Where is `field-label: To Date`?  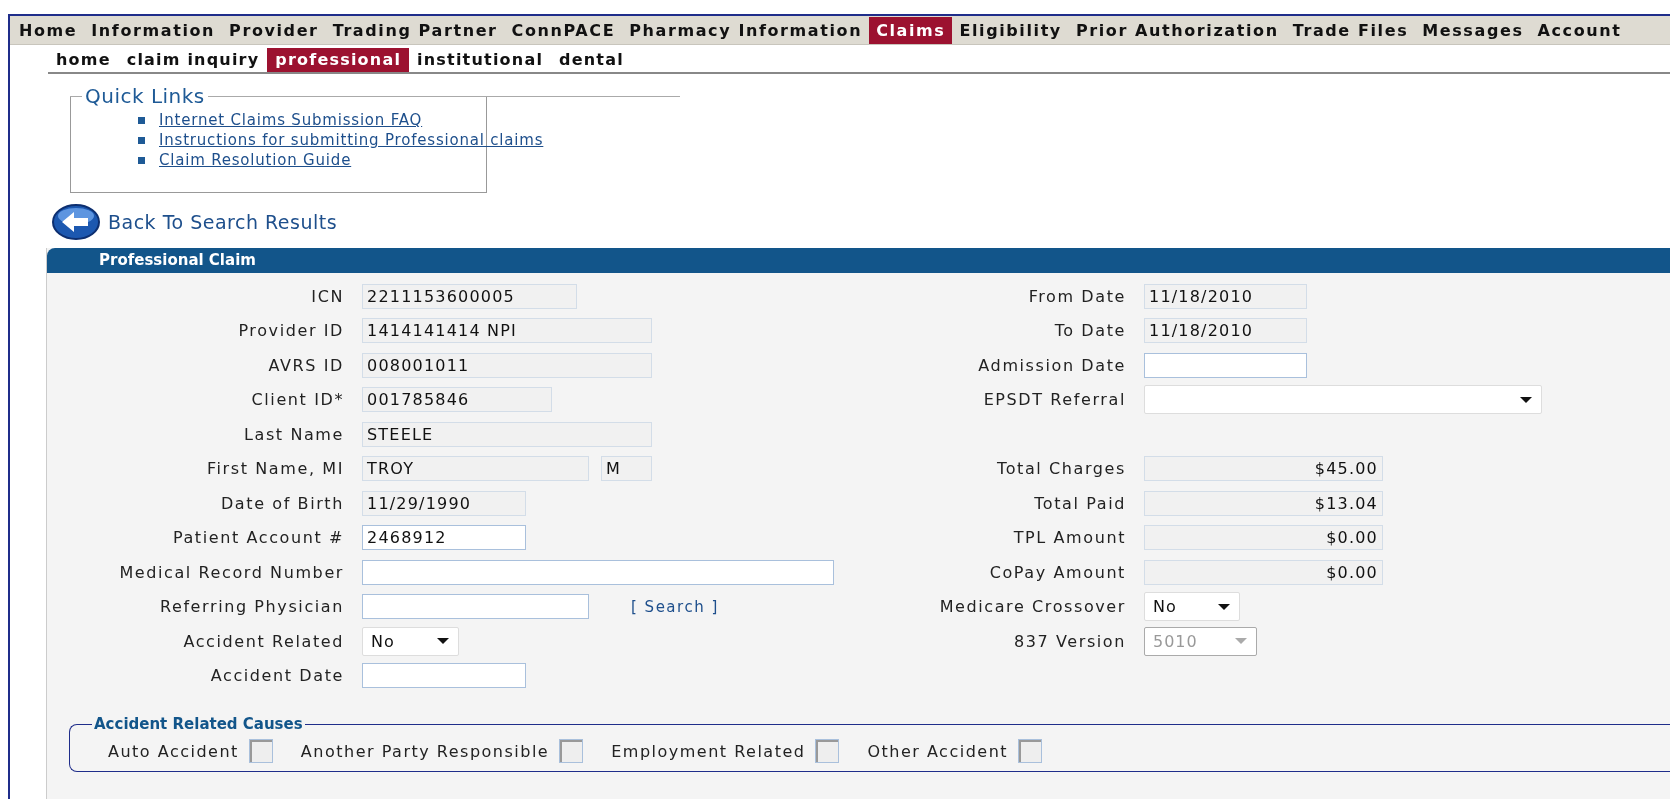 field-label: To Date is located at coordinates (1090, 331).